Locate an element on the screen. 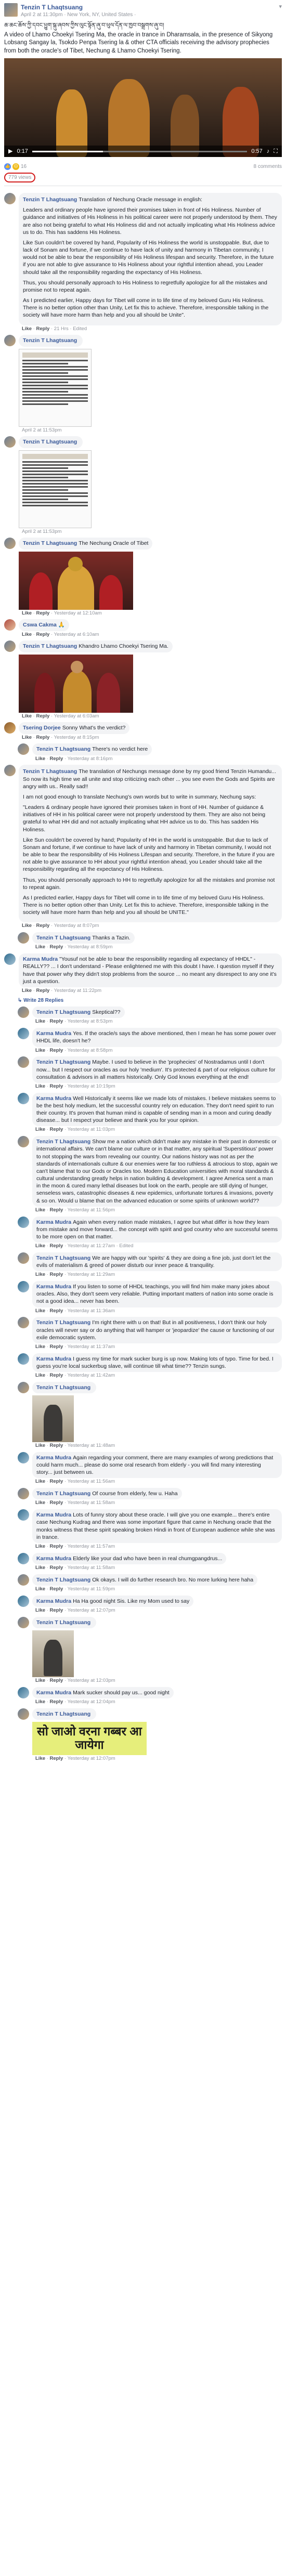 The image size is (286, 2576). comment-time: Yesterday at 8:16pm is located at coordinates (91, 759).